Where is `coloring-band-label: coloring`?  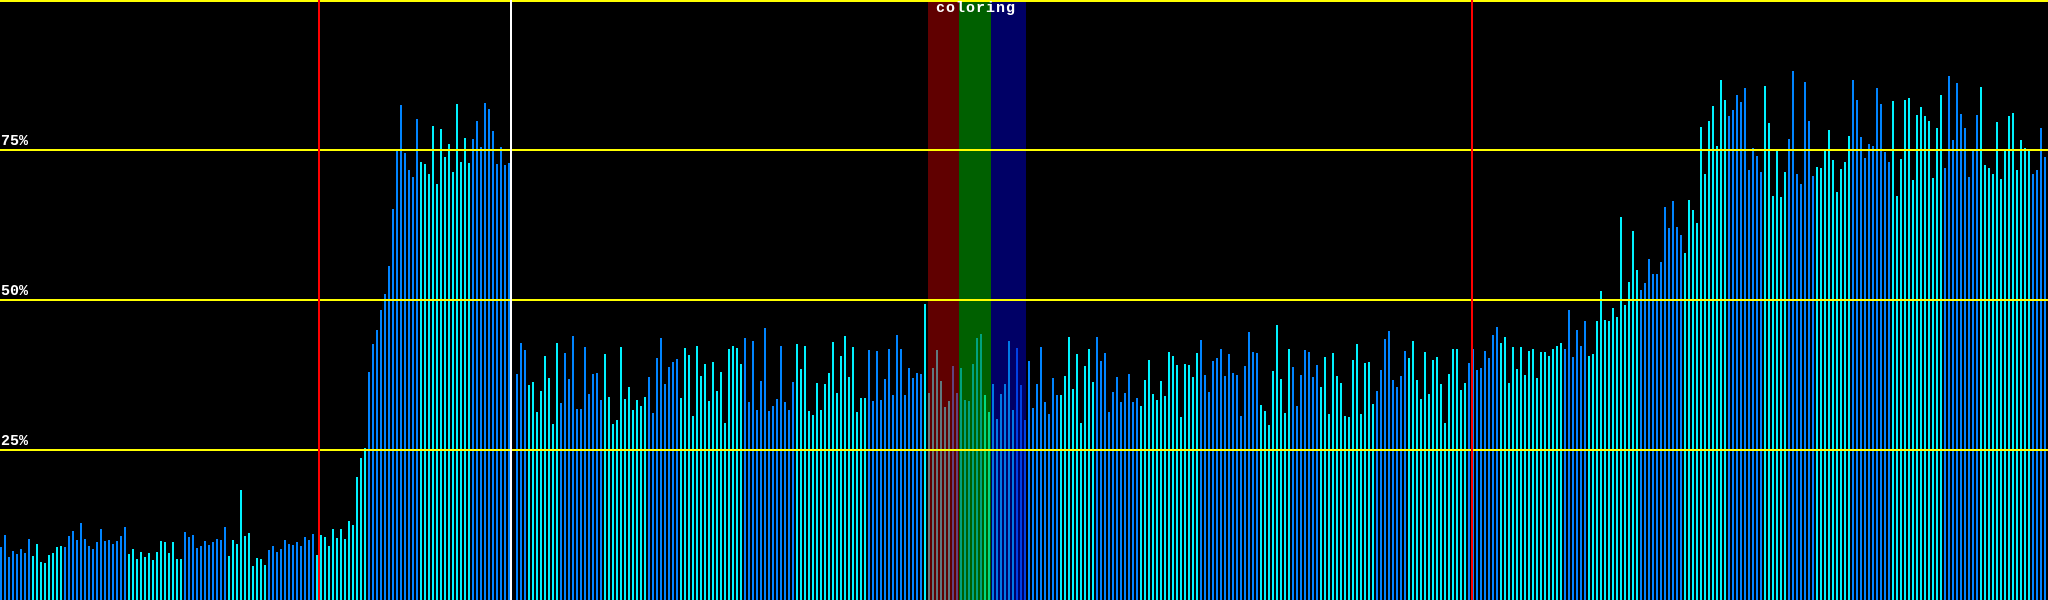 coloring-band-label: coloring is located at coordinates (976, 8).